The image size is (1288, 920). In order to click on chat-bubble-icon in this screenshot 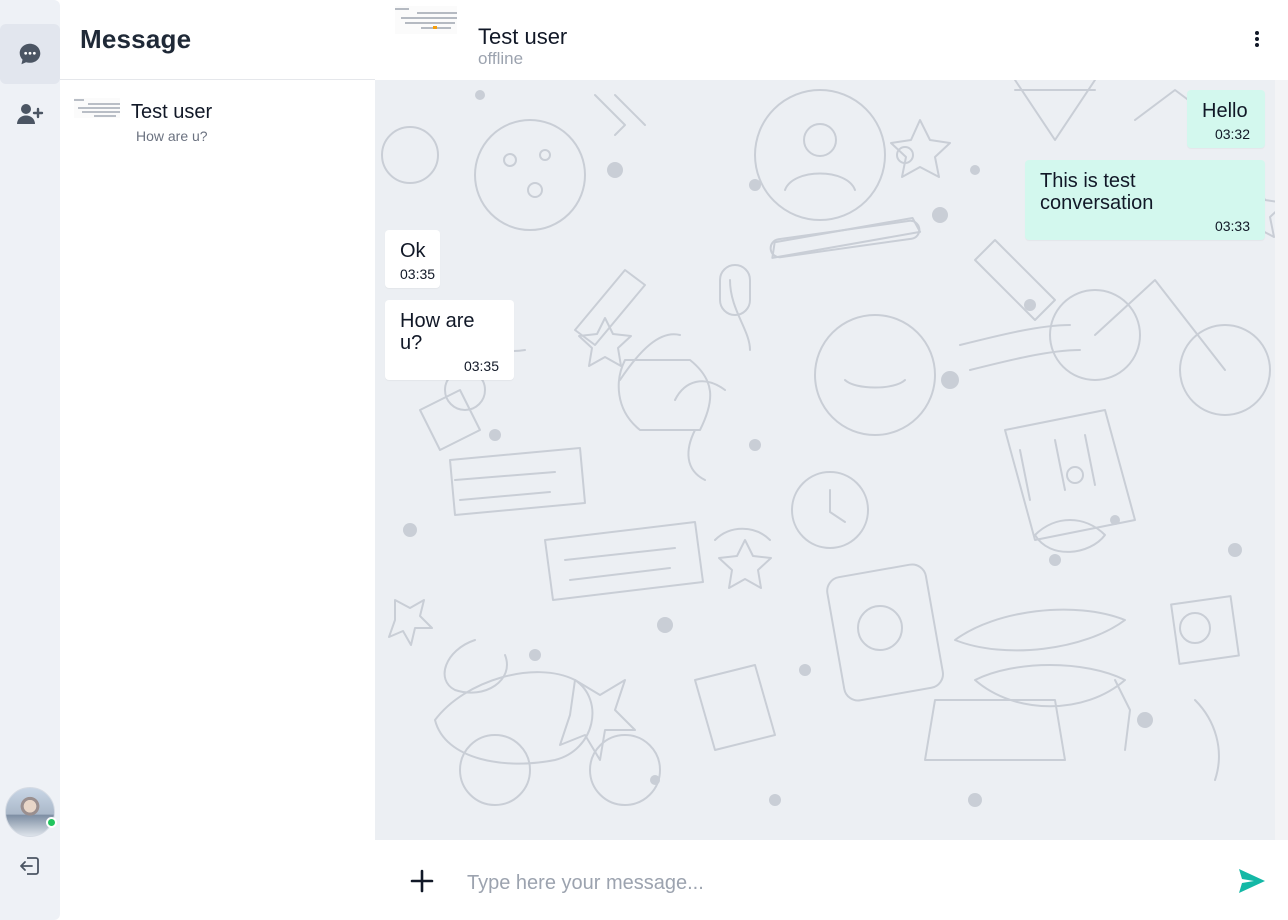, I will do `click(30, 54)`.